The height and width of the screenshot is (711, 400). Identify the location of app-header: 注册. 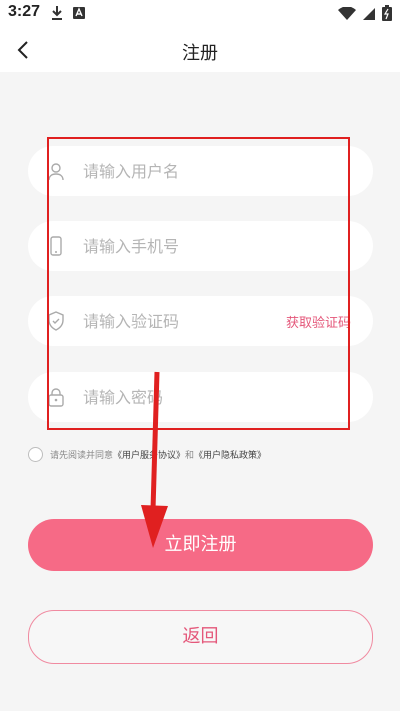
(200, 50).